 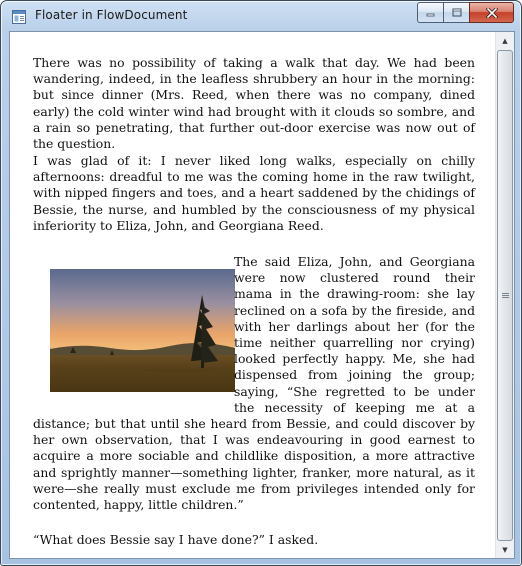 I want to click on triangle-up-icon: ▲, so click(x=505, y=40).